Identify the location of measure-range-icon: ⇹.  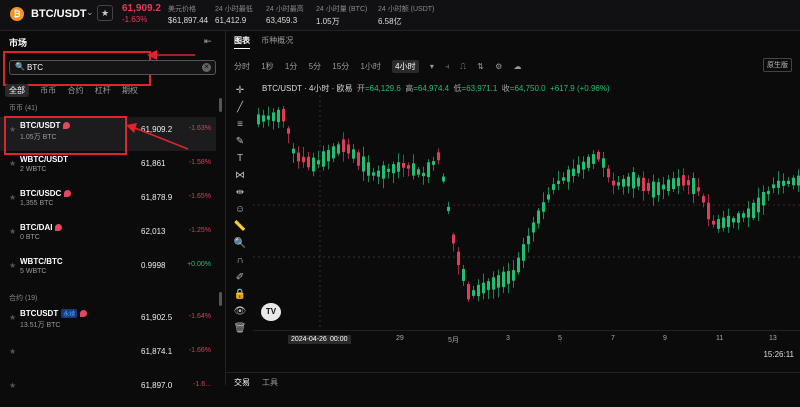
(240, 192).